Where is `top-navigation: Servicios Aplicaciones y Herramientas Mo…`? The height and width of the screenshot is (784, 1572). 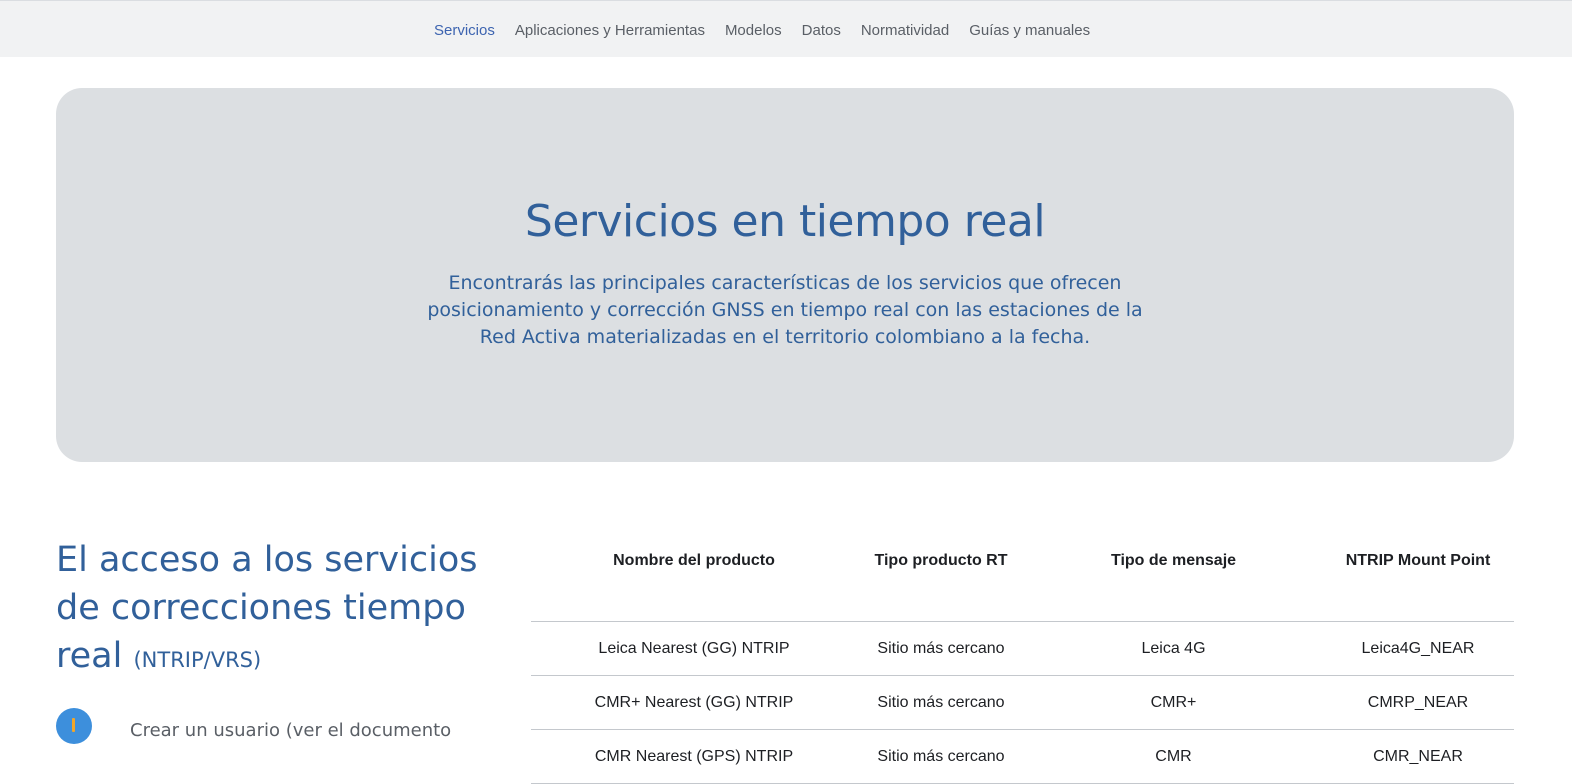 top-navigation: Servicios Aplicaciones y Herramientas Mo… is located at coordinates (786, 28).